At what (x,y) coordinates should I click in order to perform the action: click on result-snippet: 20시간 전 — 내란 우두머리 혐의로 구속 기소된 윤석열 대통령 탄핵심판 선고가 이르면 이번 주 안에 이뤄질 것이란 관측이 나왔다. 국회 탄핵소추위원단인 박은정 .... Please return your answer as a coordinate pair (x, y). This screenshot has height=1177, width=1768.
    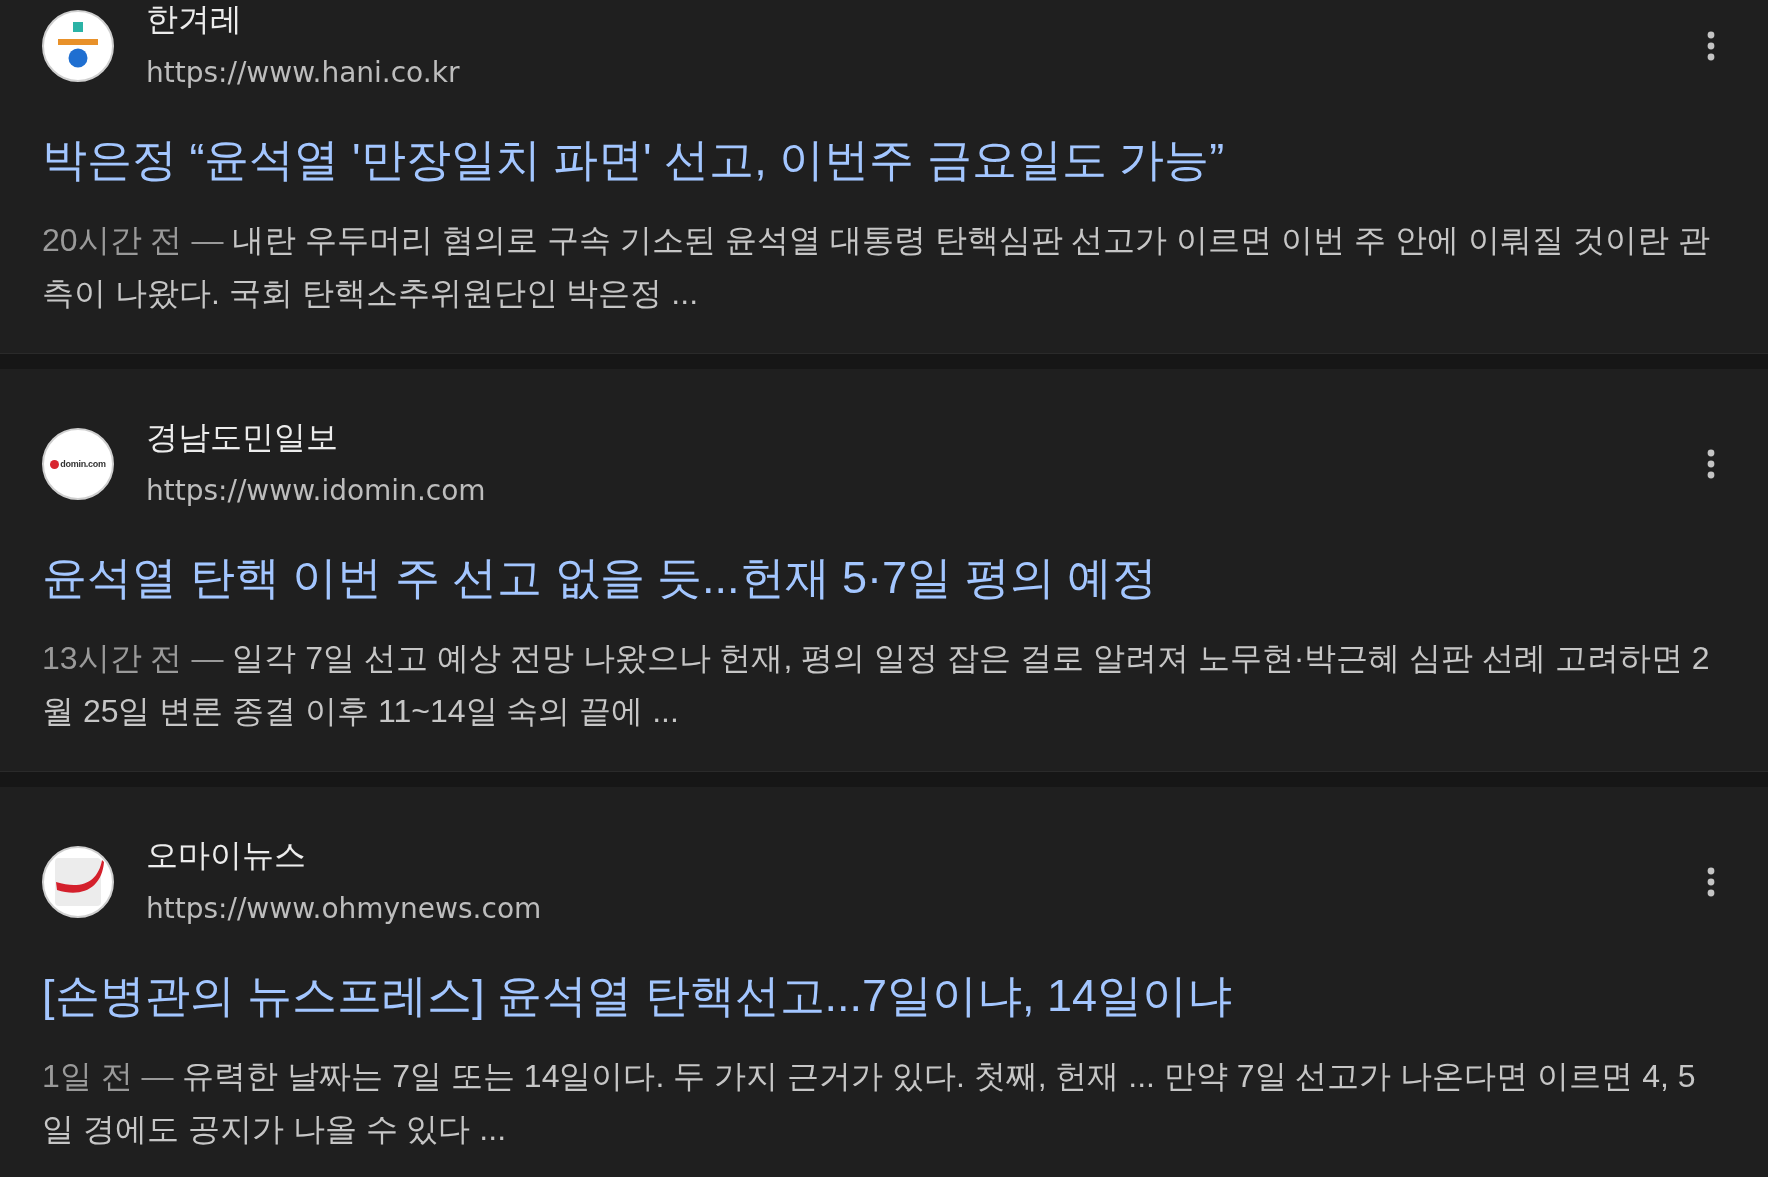
    Looking at the image, I should click on (876, 267).